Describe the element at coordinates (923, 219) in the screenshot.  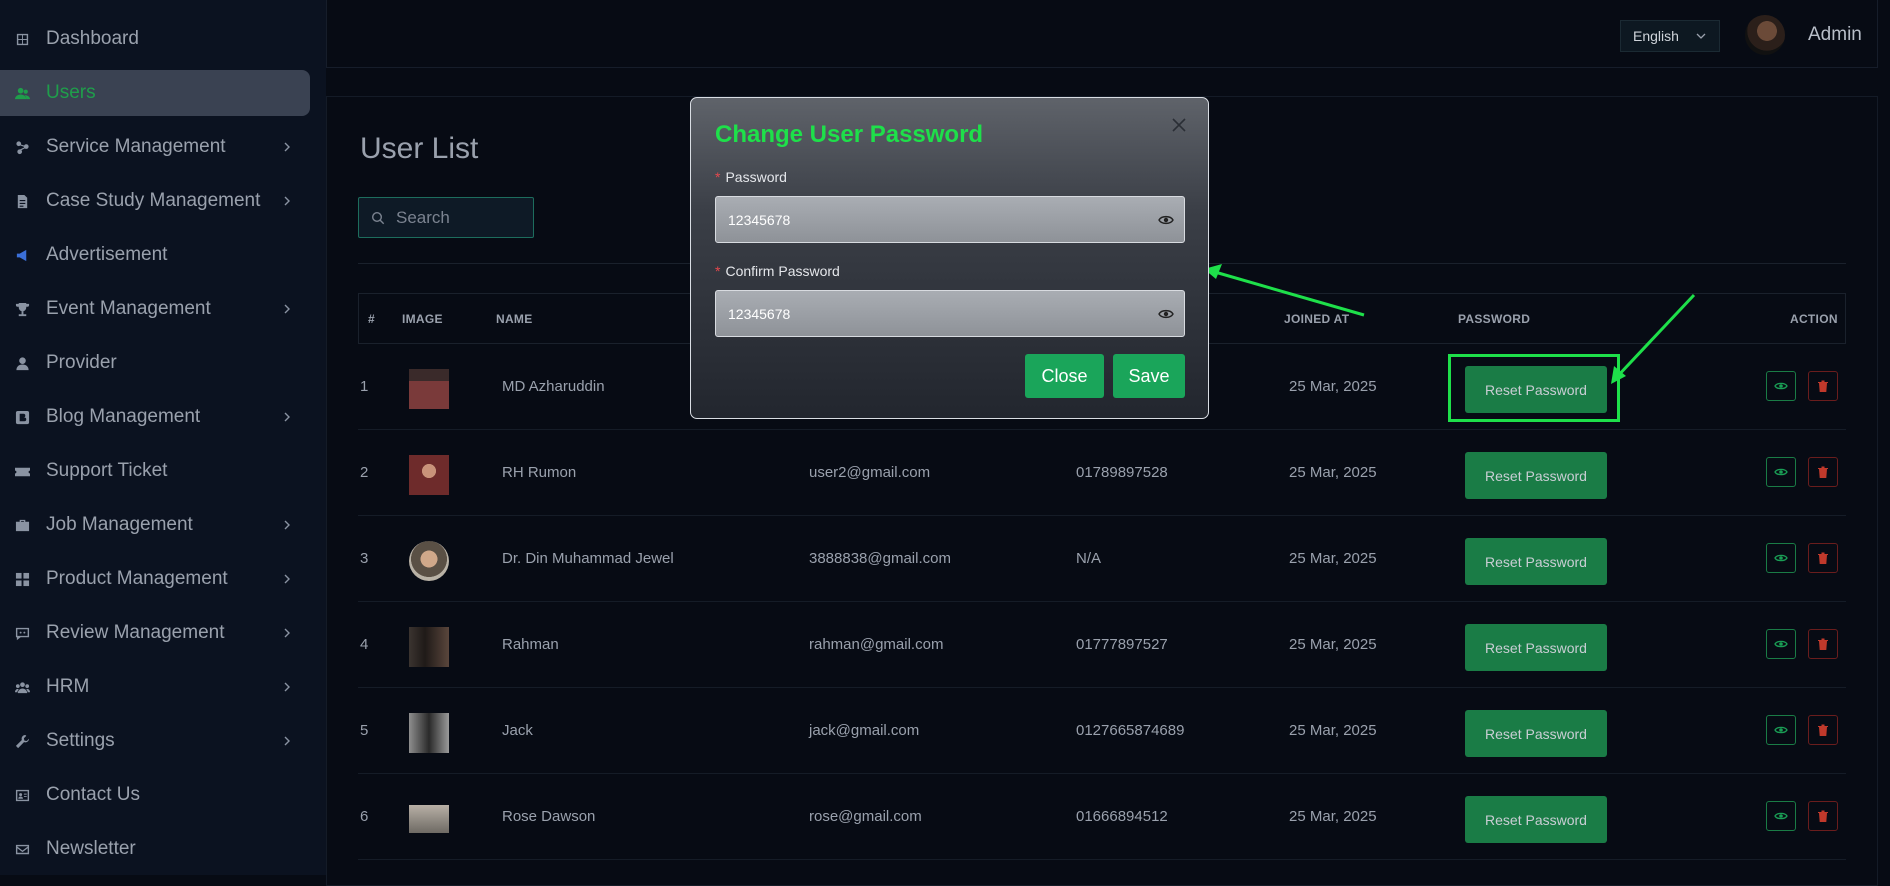
I see `password-input` at that location.